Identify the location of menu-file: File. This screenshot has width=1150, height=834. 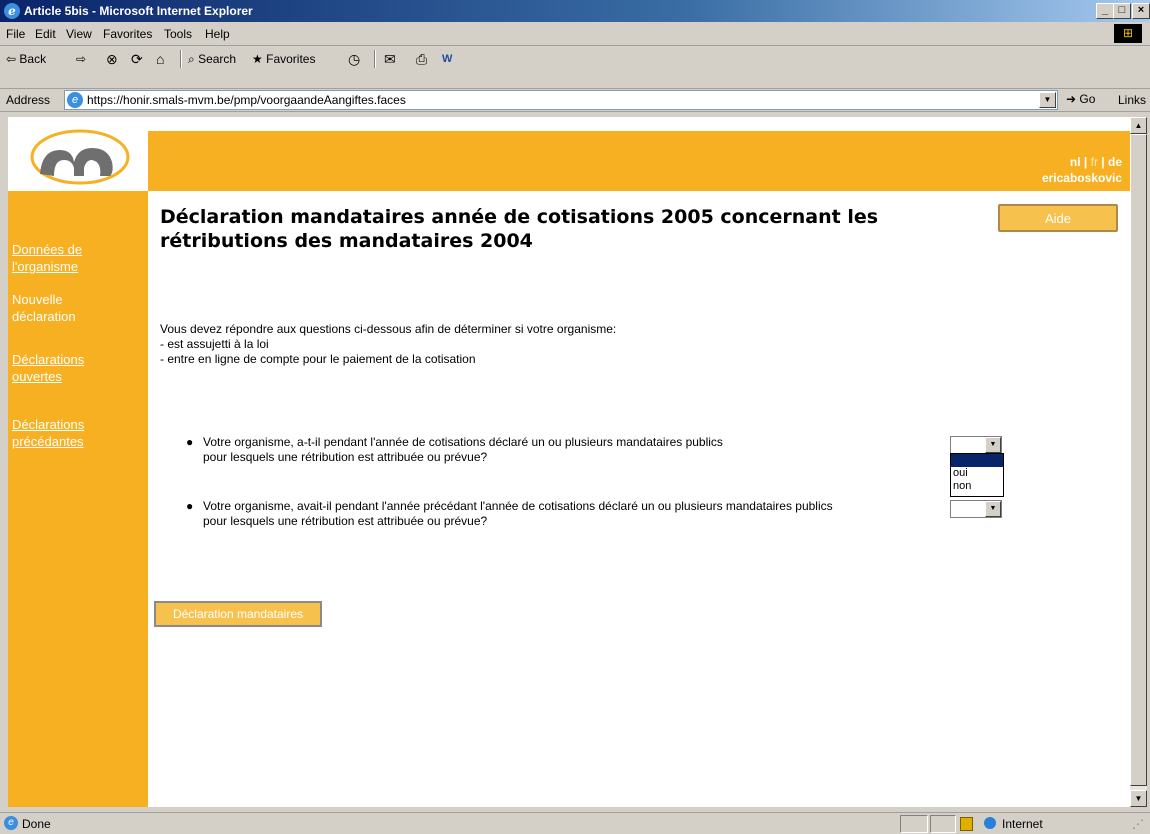
(15, 34).